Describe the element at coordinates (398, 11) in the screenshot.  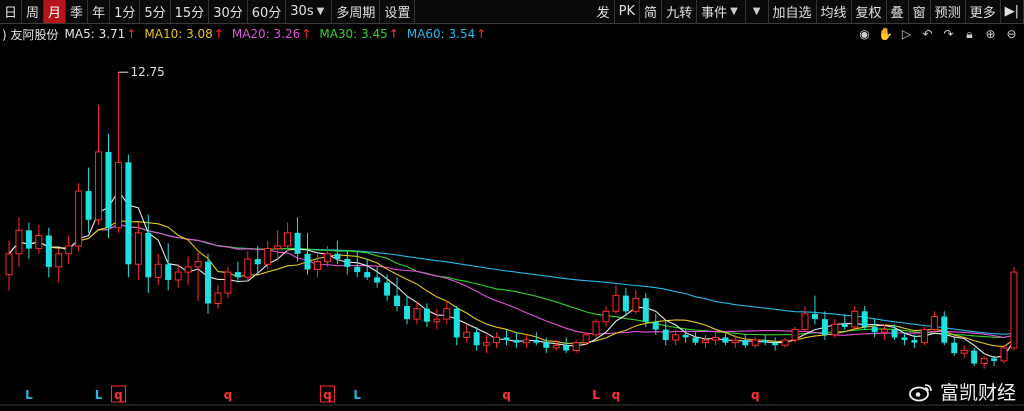
I see `toolbar-period-12: 设置` at that location.